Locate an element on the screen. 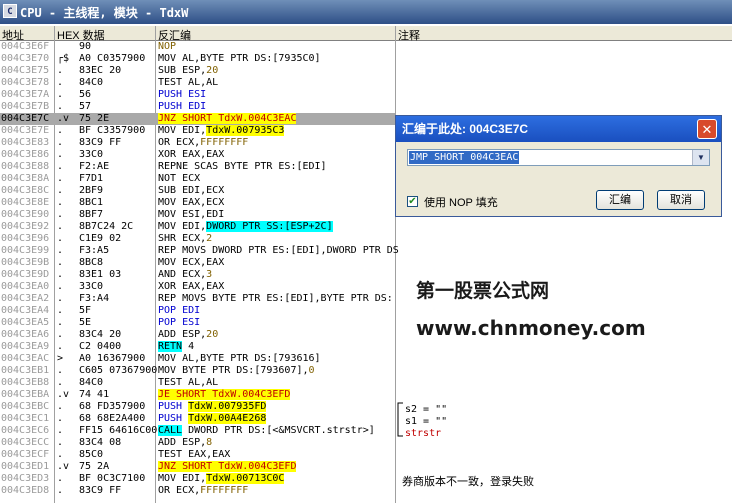 Image resolution: width=732 pixels, height=503 pixels. row-hex: 84C0 is located at coordinates (91, 82).